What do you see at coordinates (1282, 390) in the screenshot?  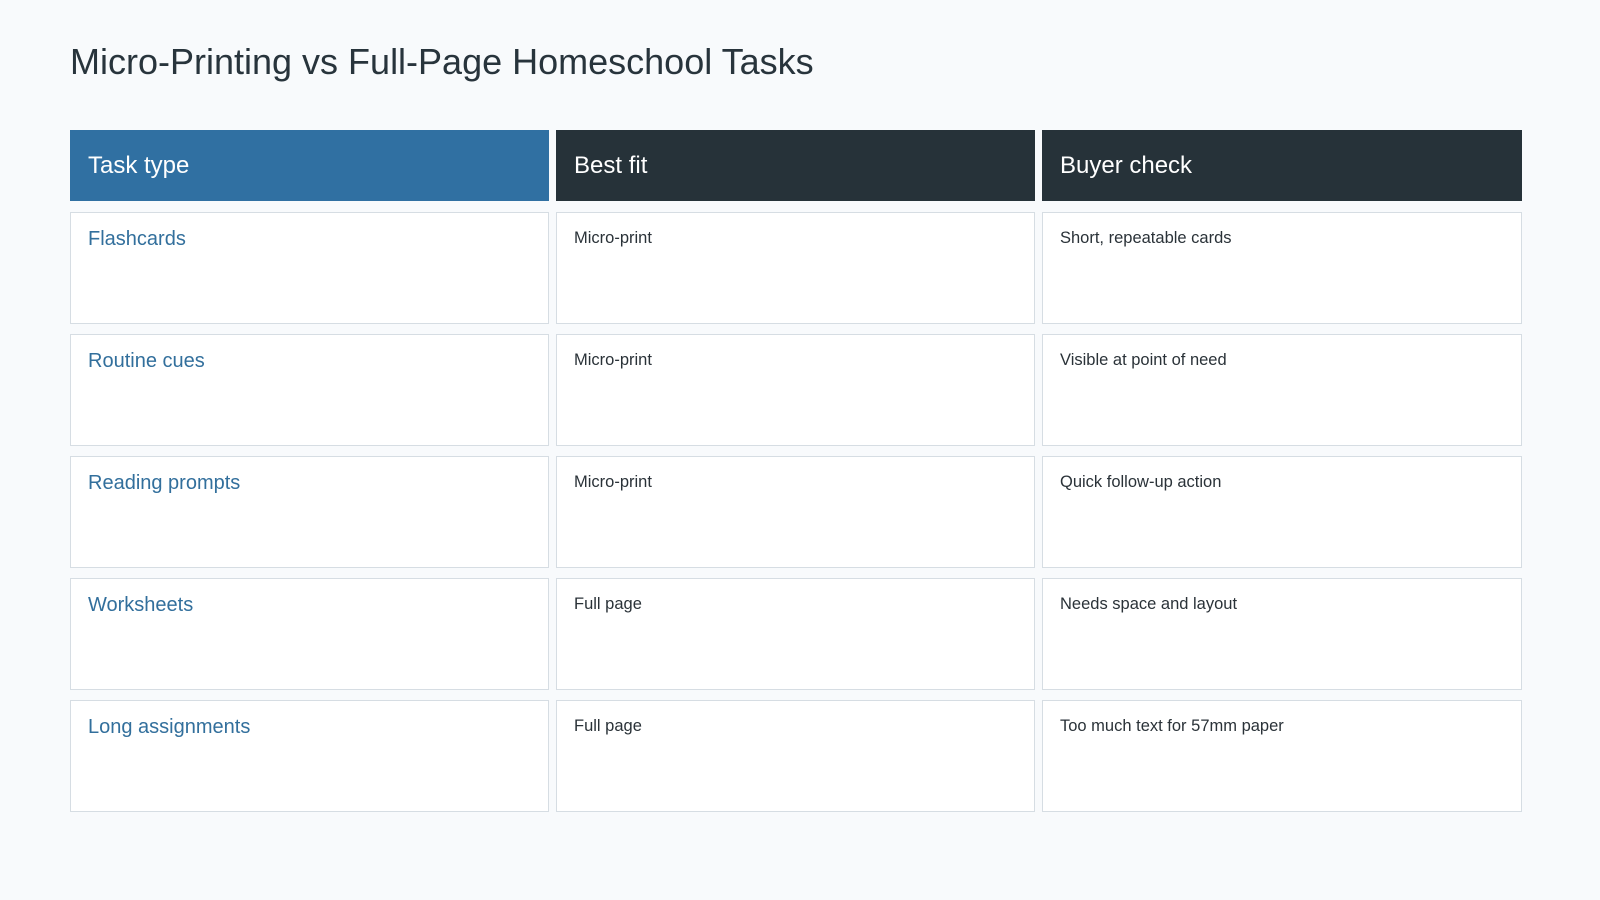 I see `table-cell-buyer-check: Visible at point of need` at bounding box center [1282, 390].